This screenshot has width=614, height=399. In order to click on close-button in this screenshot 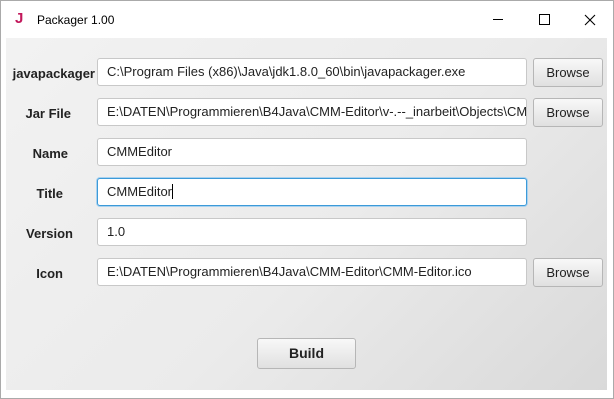, I will do `click(590, 19)`.